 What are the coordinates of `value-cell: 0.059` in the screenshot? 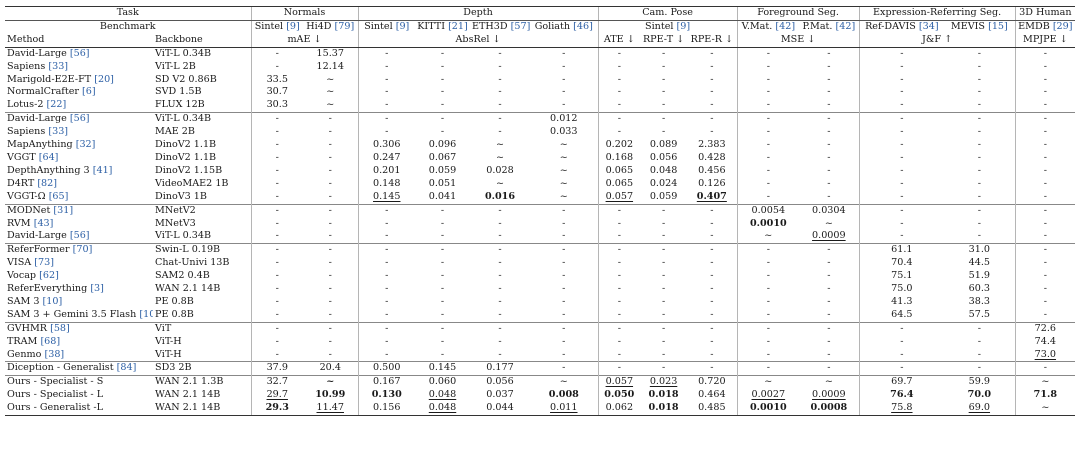 It's located at (663, 196).